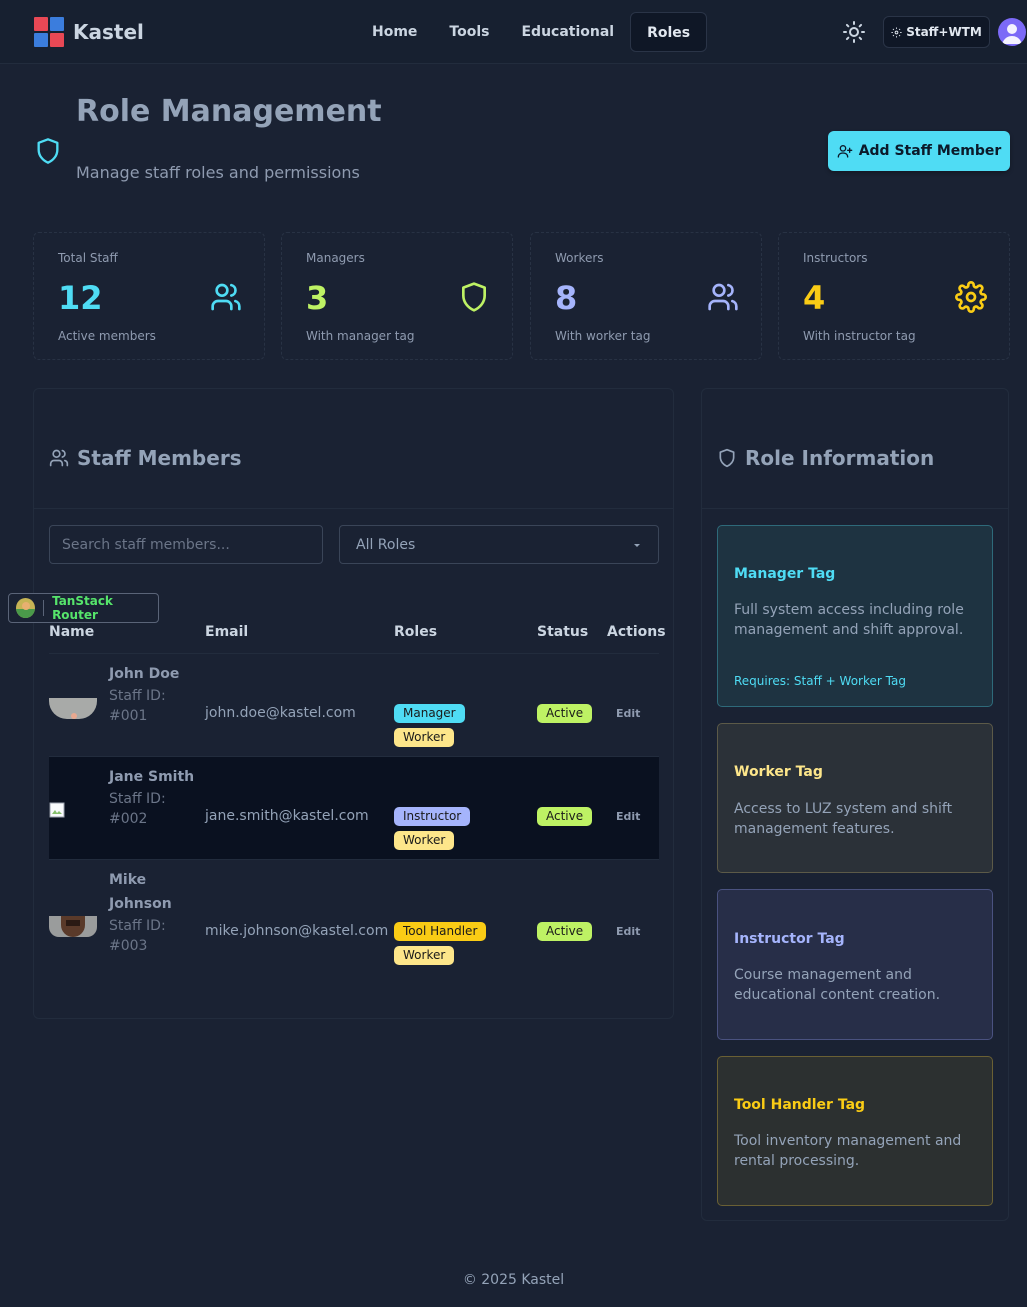 The image size is (1027, 1307). I want to click on devtools-toggle: TanStack Router, so click(83, 608).